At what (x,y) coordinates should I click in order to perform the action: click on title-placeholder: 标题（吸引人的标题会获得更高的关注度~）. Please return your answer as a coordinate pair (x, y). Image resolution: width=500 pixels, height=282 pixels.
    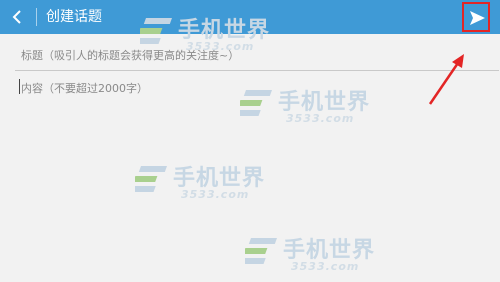
    Looking at the image, I should click on (130, 55).